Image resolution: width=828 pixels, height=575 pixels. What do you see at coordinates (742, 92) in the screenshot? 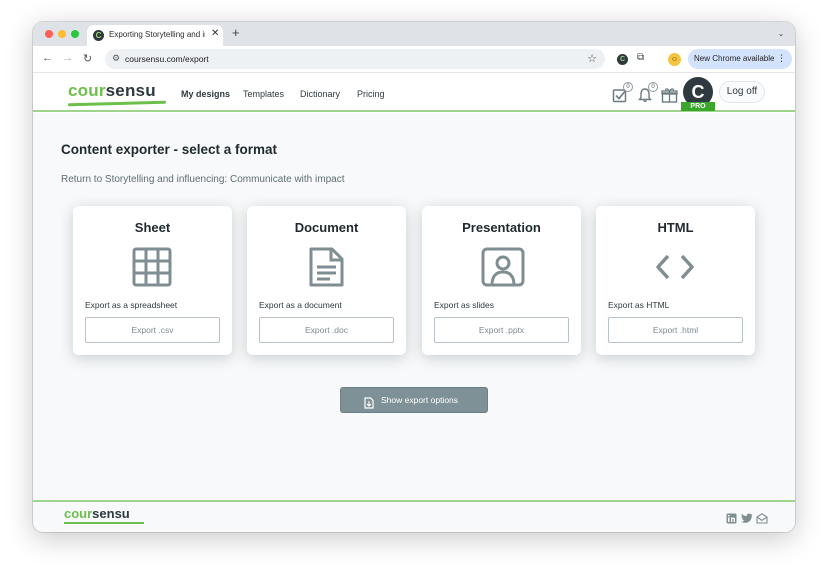
I see `log-off-button: Log off` at bounding box center [742, 92].